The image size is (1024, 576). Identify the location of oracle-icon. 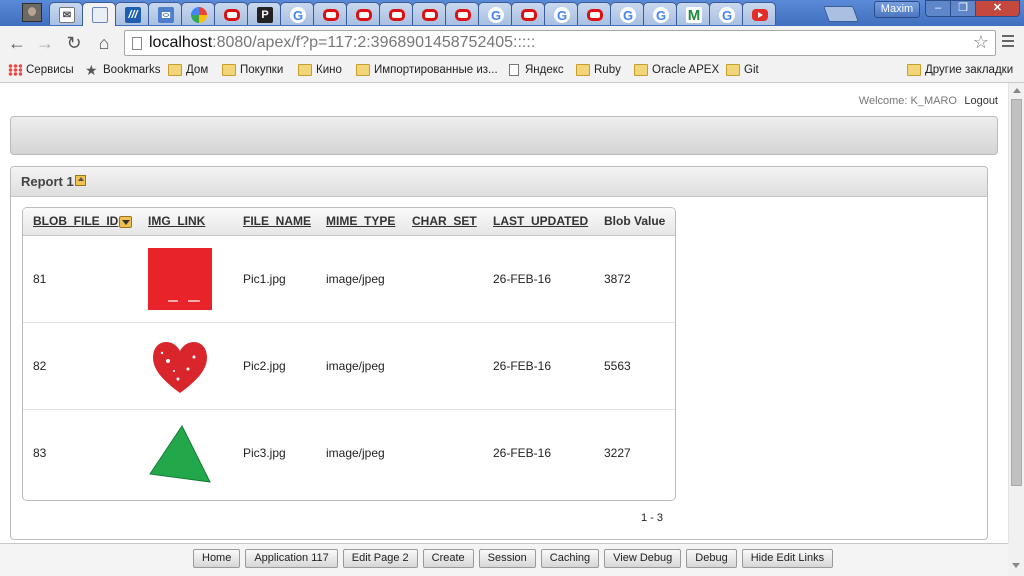
(595, 15).